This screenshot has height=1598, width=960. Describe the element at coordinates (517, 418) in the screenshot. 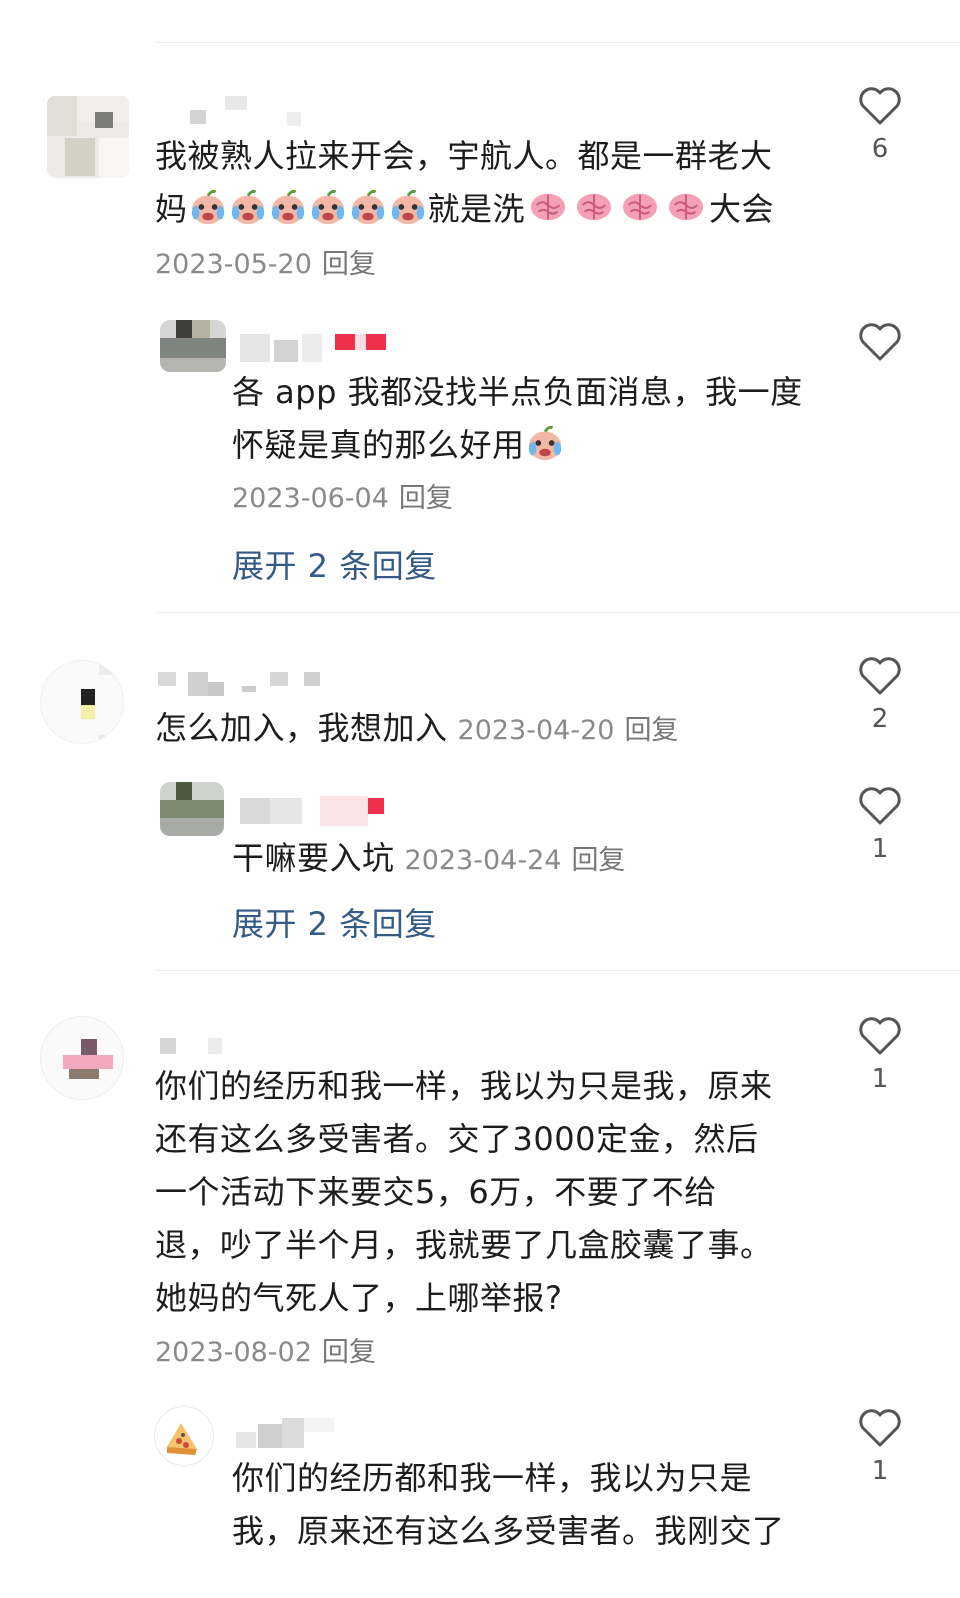

I see `reply-text: 各 app 我都没找半点负面消息，我一度 怀疑是真的那么好用` at that location.